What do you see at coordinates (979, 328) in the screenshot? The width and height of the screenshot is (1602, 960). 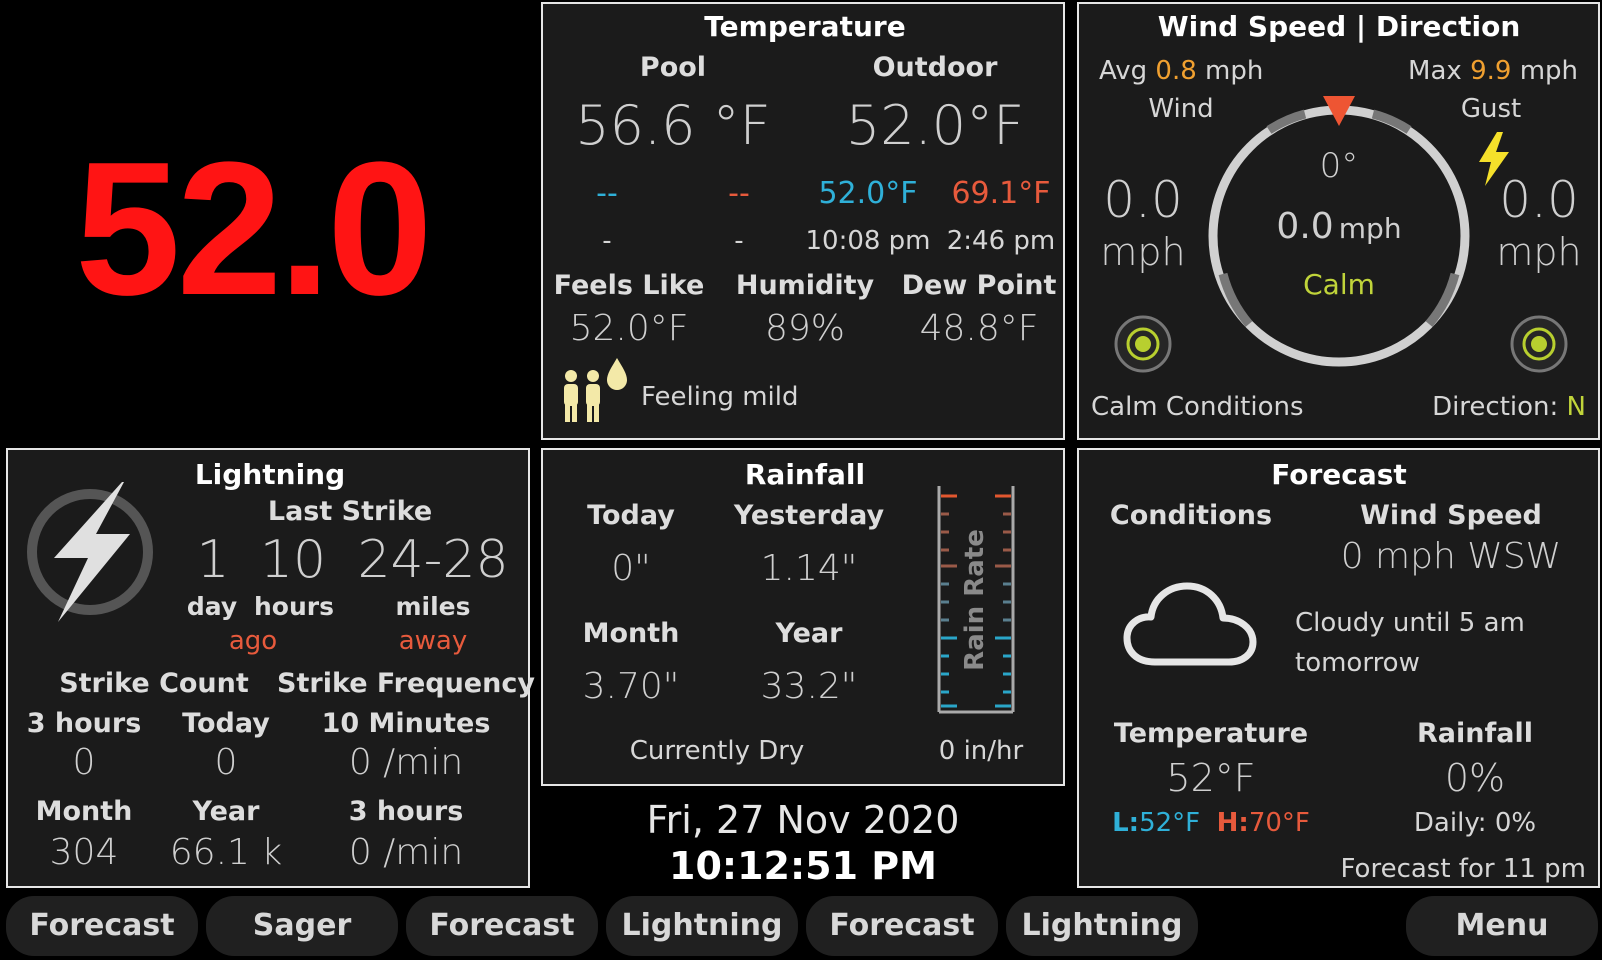 I see `dew-point-value: 48.8°F` at bounding box center [979, 328].